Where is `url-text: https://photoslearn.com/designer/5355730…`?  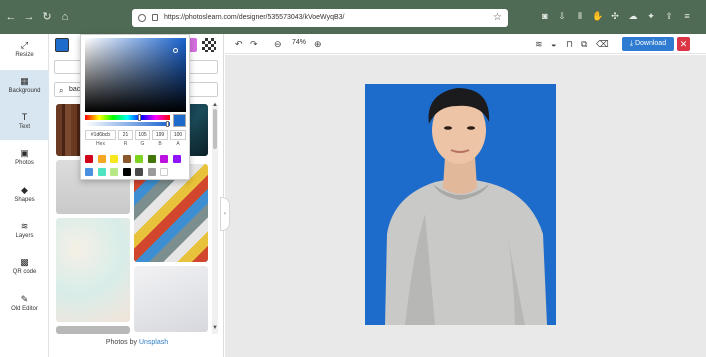
url-text: https://photoslearn.com/designer/5355730… is located at coordinates (254, 18).